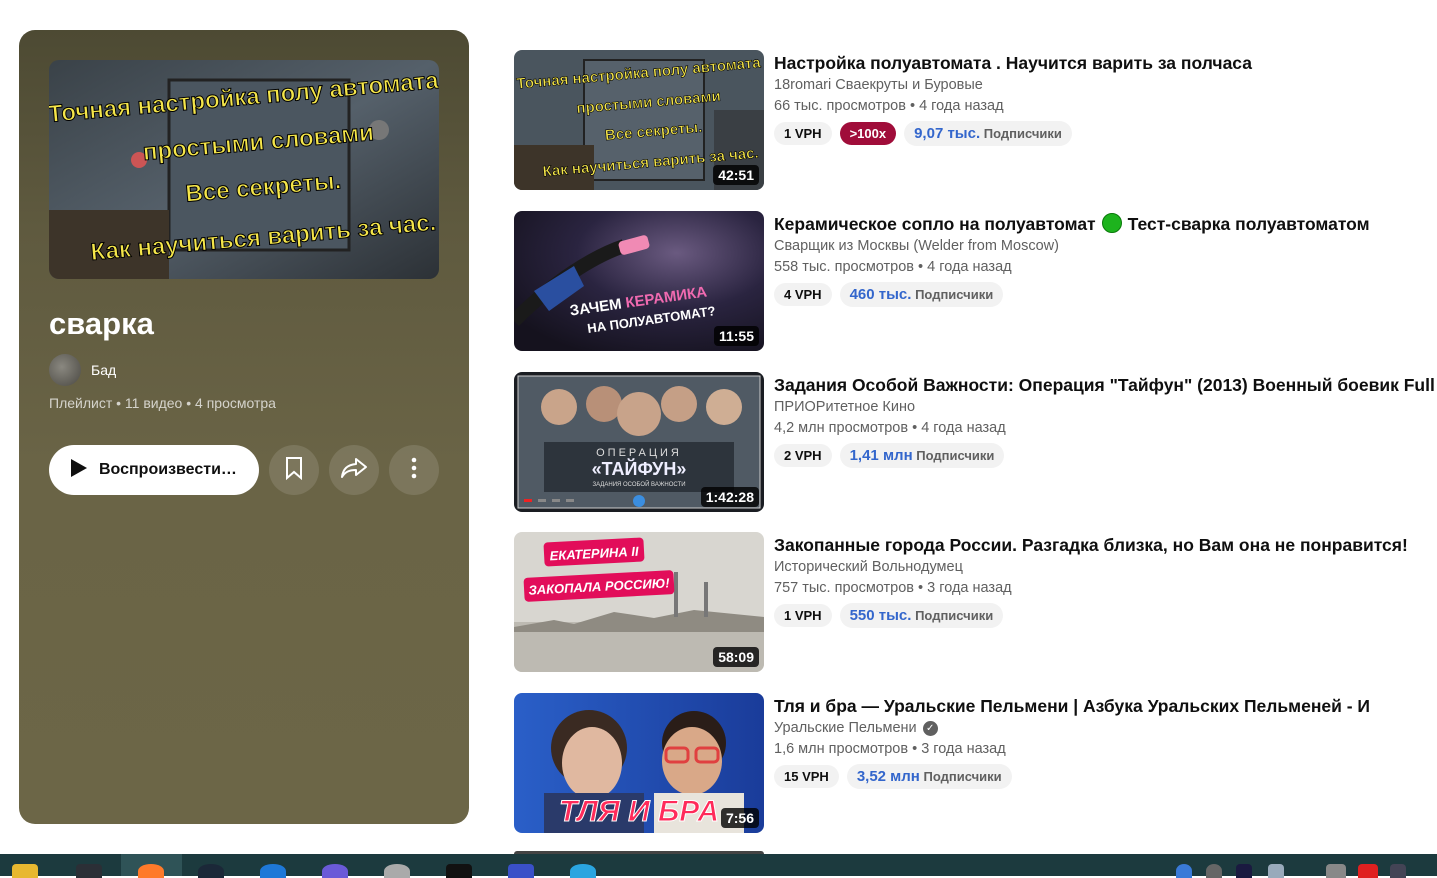 The height and width of the screenshot is (878, 1437). What do you see at coordinates (868, 133) in the screenshot?
I see `outlier-badge: >100x` at bounding box center [868, 133].